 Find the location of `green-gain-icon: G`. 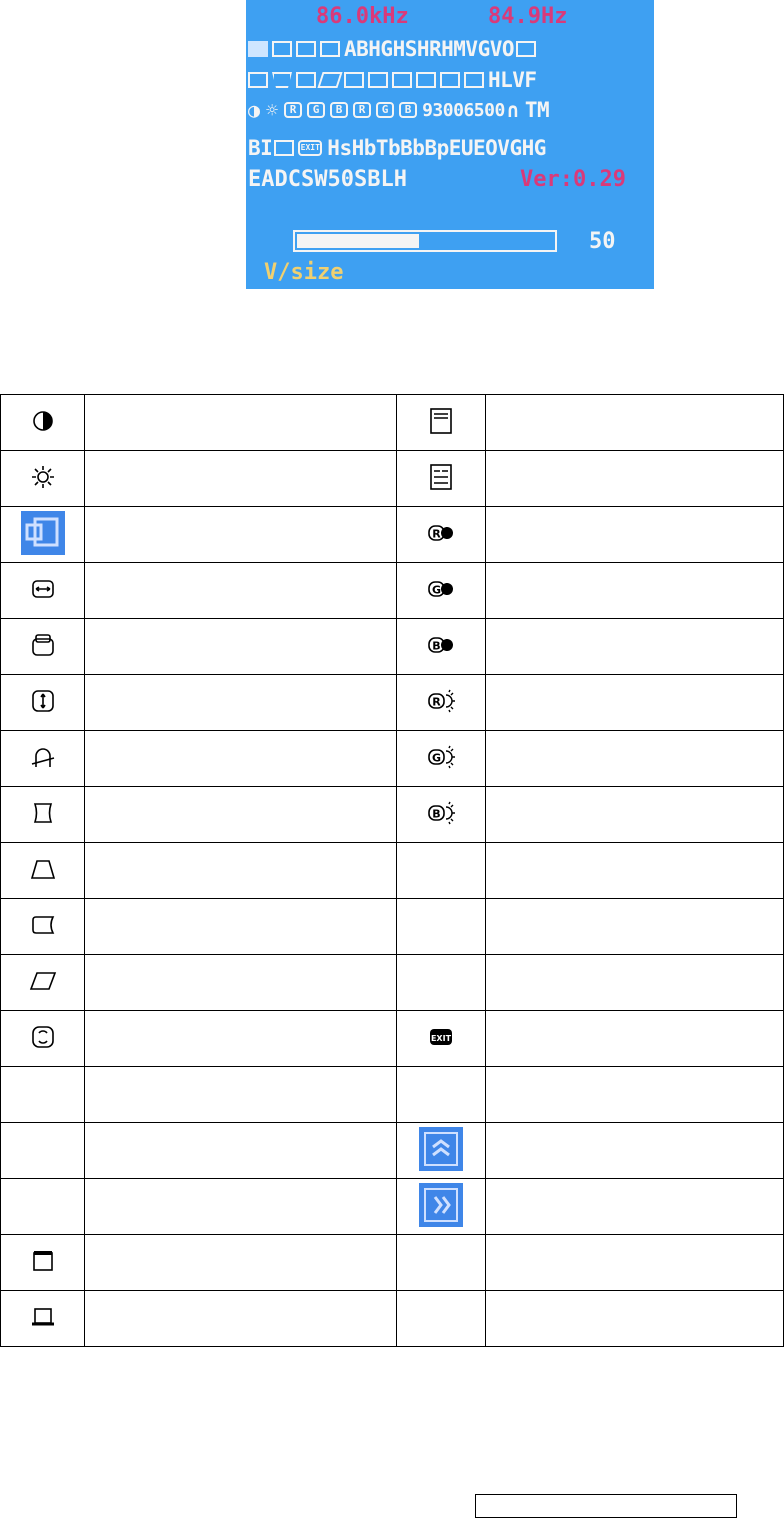

green-gain-icon: G is located at coordinates (316, 110).